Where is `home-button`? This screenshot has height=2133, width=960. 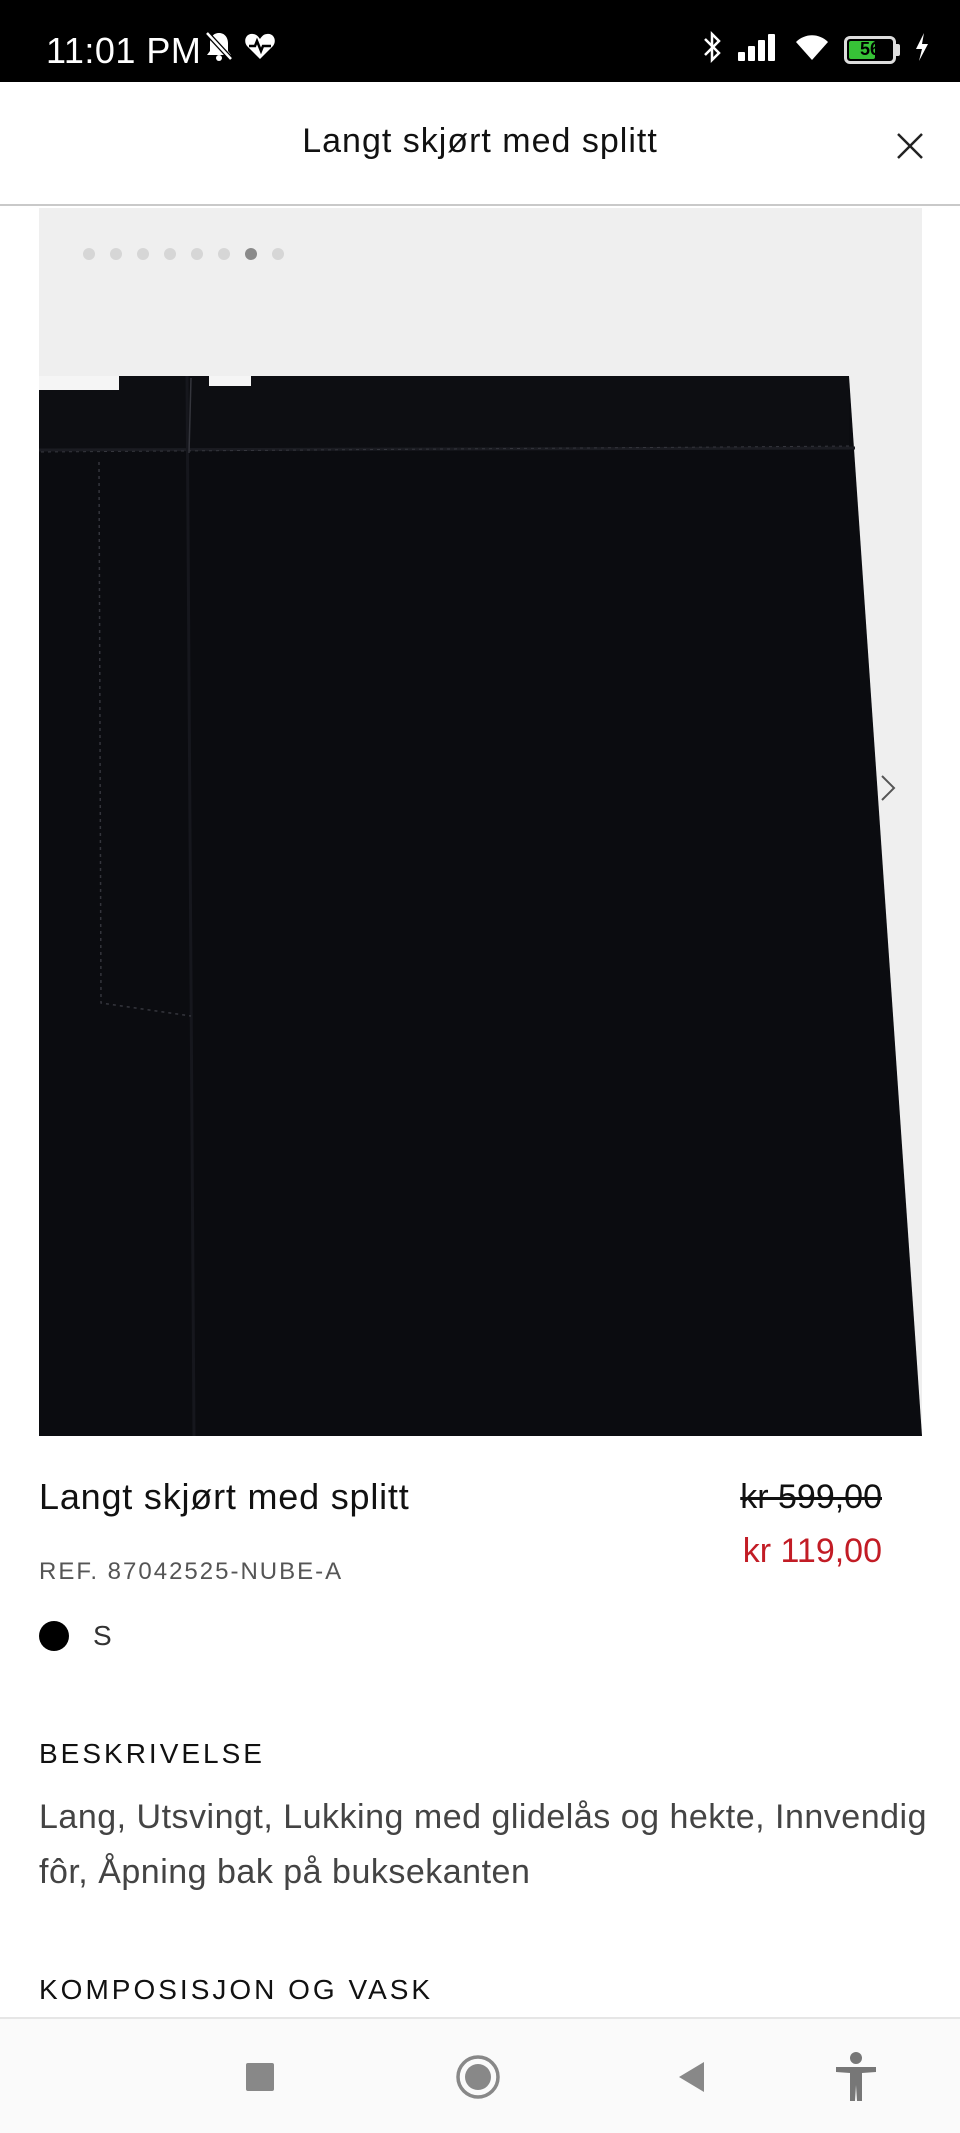 home-button is located at coordinates (478, 2077).